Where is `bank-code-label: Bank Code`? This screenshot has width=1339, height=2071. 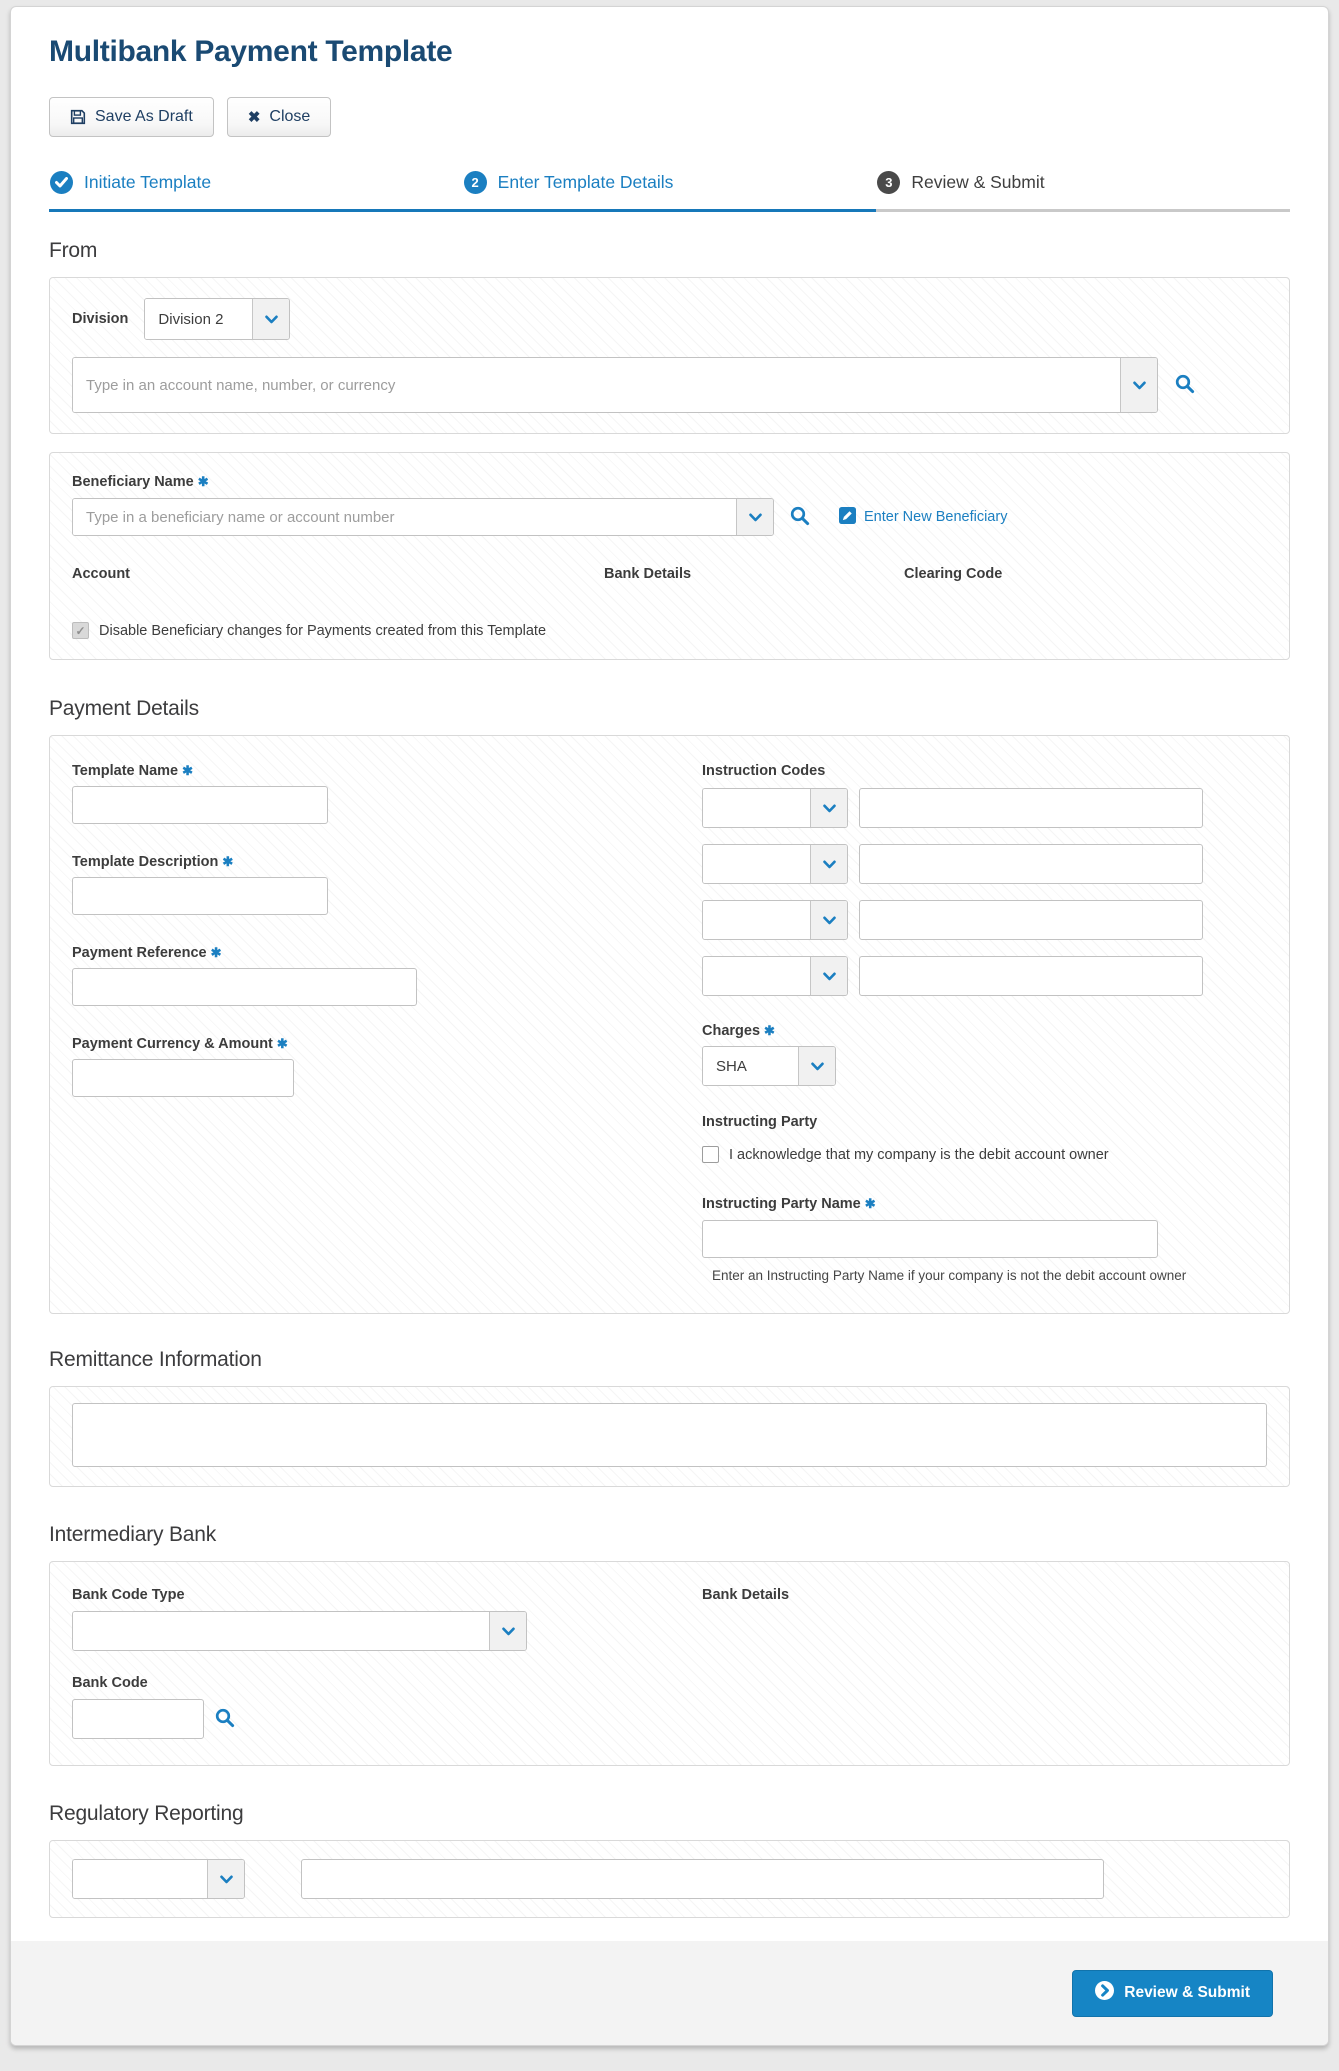 bank-code-label: Bank Code is located at coordinates (110, 1683).